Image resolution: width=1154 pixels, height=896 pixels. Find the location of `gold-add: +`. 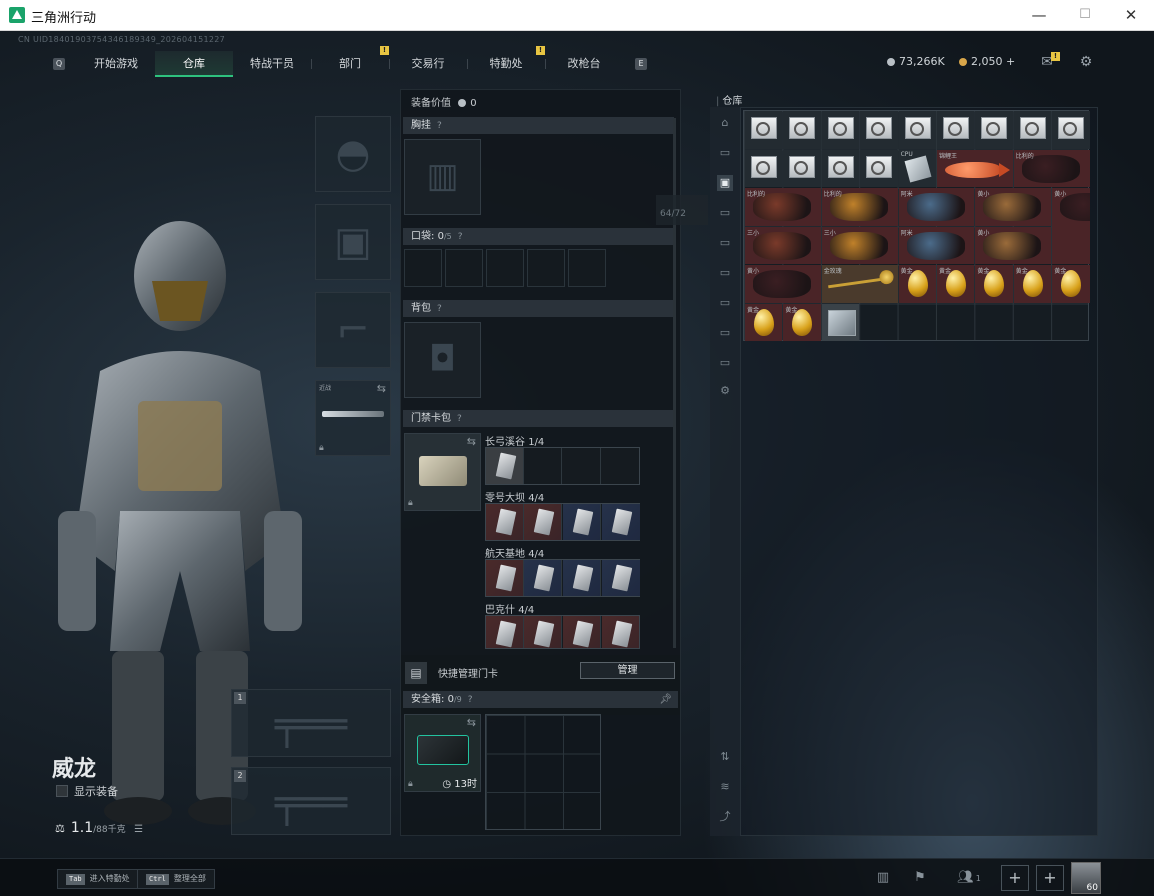

gold-add: + is located at coordinates (1010, 61).